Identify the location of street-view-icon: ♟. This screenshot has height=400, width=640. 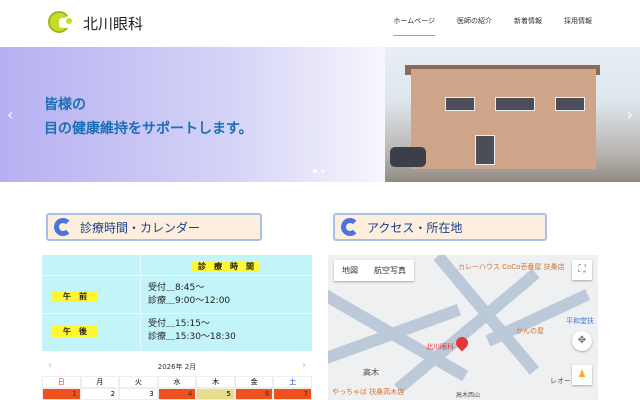
(582, 375).